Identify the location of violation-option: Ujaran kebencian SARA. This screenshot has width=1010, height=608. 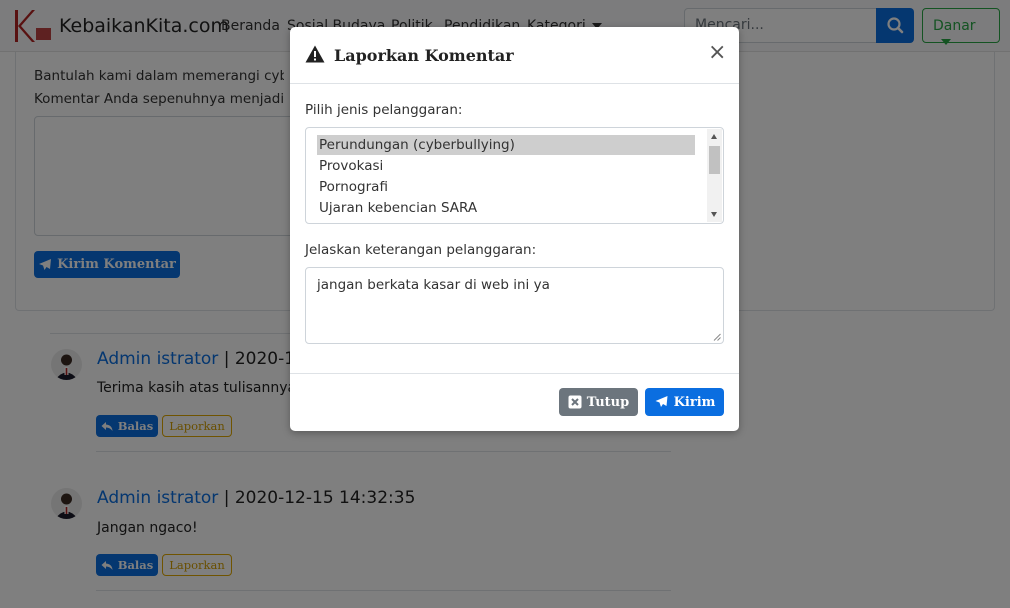
(506, 208).